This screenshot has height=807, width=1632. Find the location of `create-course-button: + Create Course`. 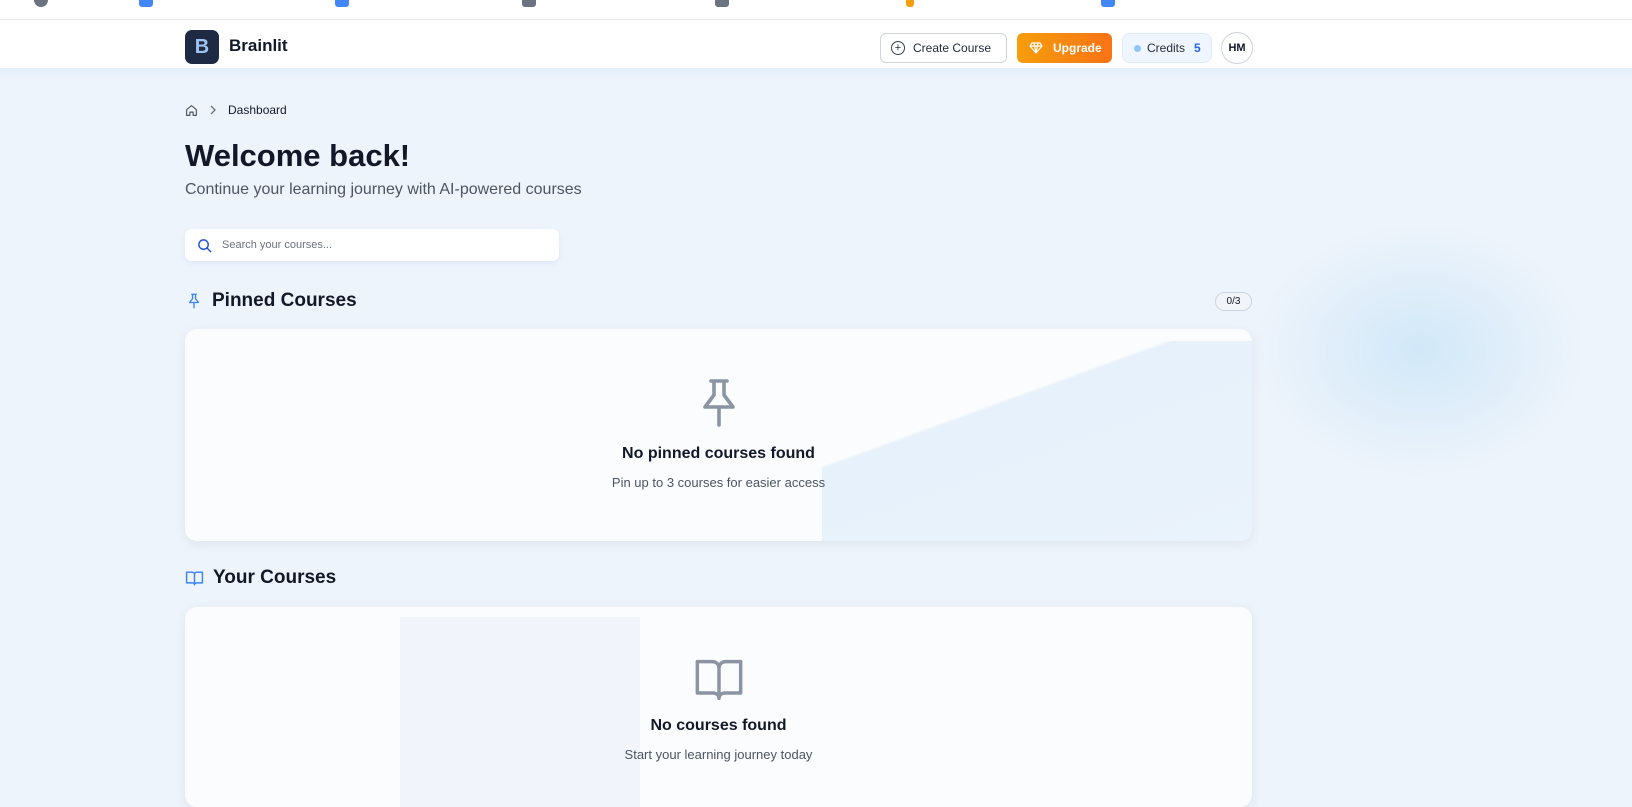

create-course-button: + Create Course is located at coordinates (943, 48).